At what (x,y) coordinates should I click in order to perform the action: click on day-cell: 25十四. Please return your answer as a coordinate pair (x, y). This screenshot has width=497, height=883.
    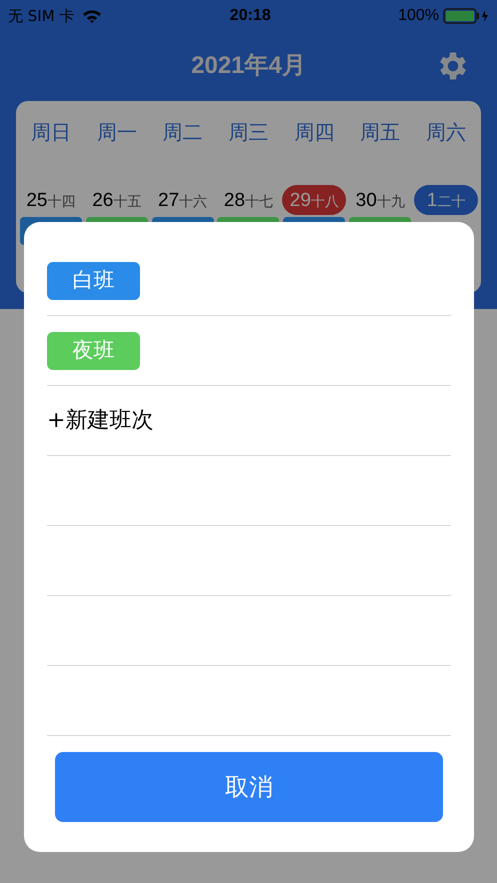
    Looking at the image, I should click on (50, 200).